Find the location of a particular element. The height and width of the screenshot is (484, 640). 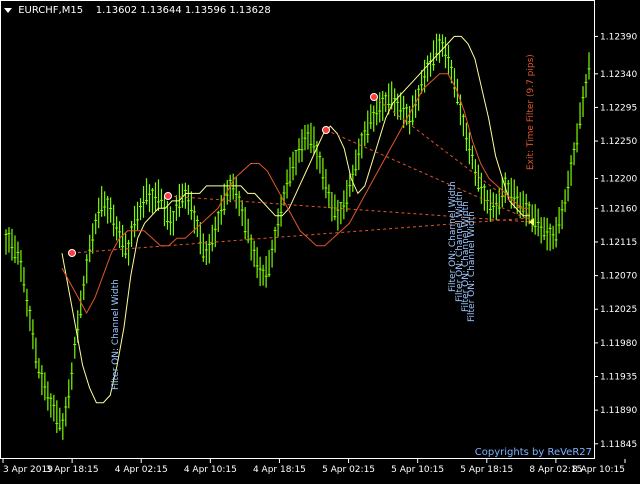

x-tick-label: 3 Apr 18:15 is located at coordinates (72, 470).